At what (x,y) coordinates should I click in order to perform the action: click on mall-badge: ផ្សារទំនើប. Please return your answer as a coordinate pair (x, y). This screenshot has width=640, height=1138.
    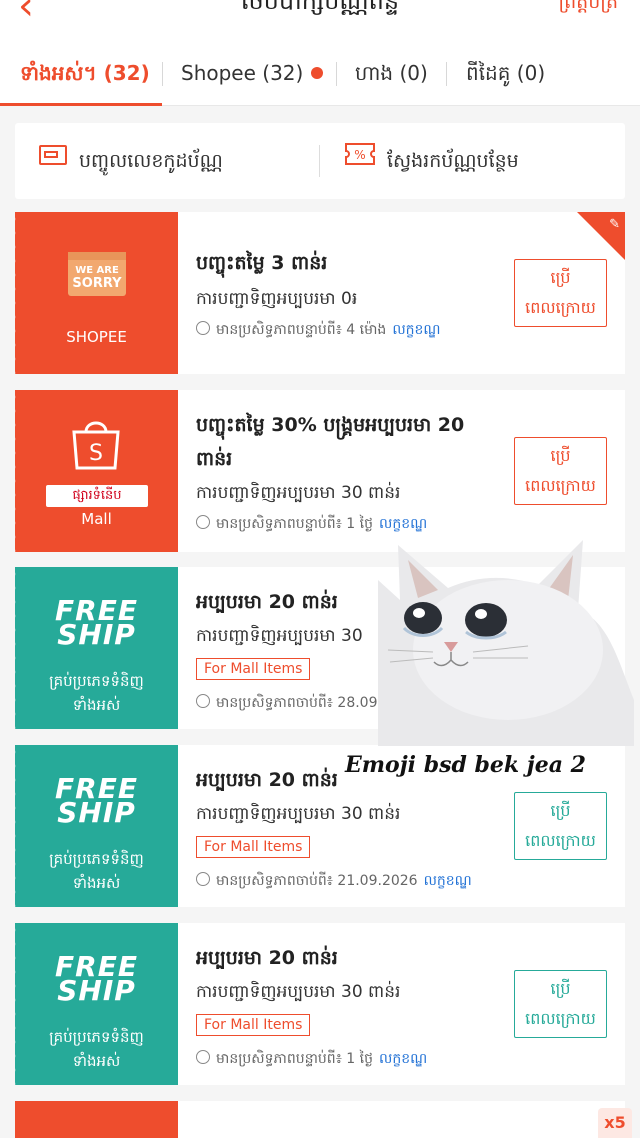
    Looking at the image, I should click on (97, 496).